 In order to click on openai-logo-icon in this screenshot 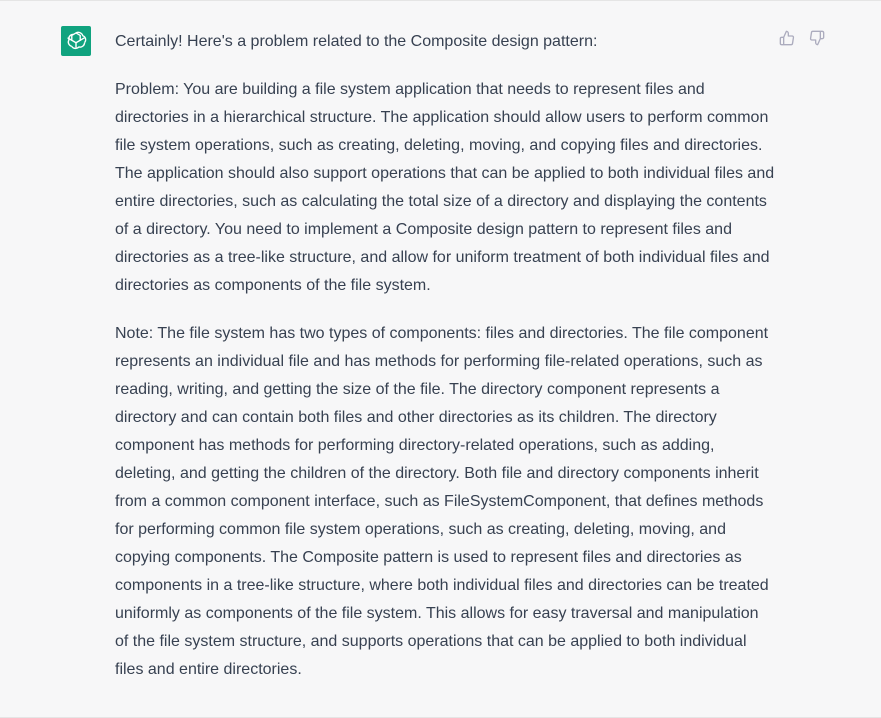, I will do `click(77, 40)`.